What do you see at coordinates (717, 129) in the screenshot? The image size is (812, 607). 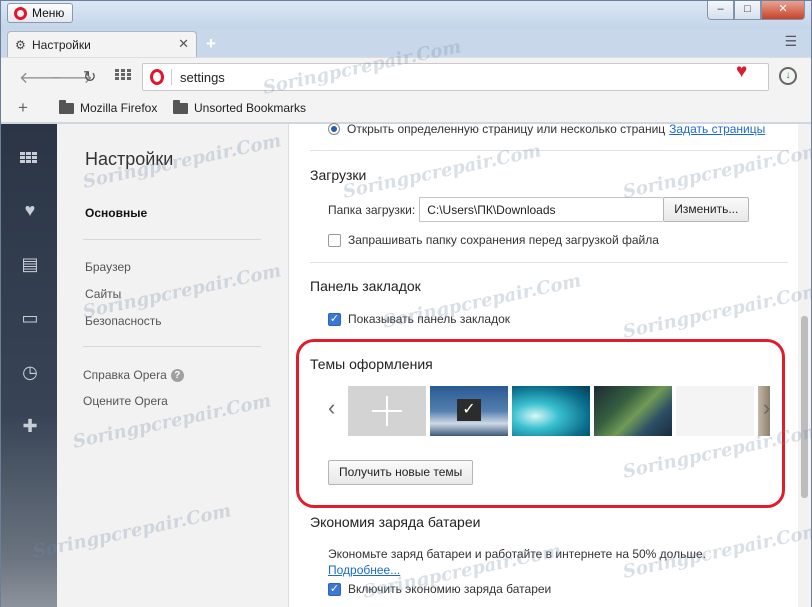 I see `set-pages-link: Задать страницы` at bounding box center [717, 129].